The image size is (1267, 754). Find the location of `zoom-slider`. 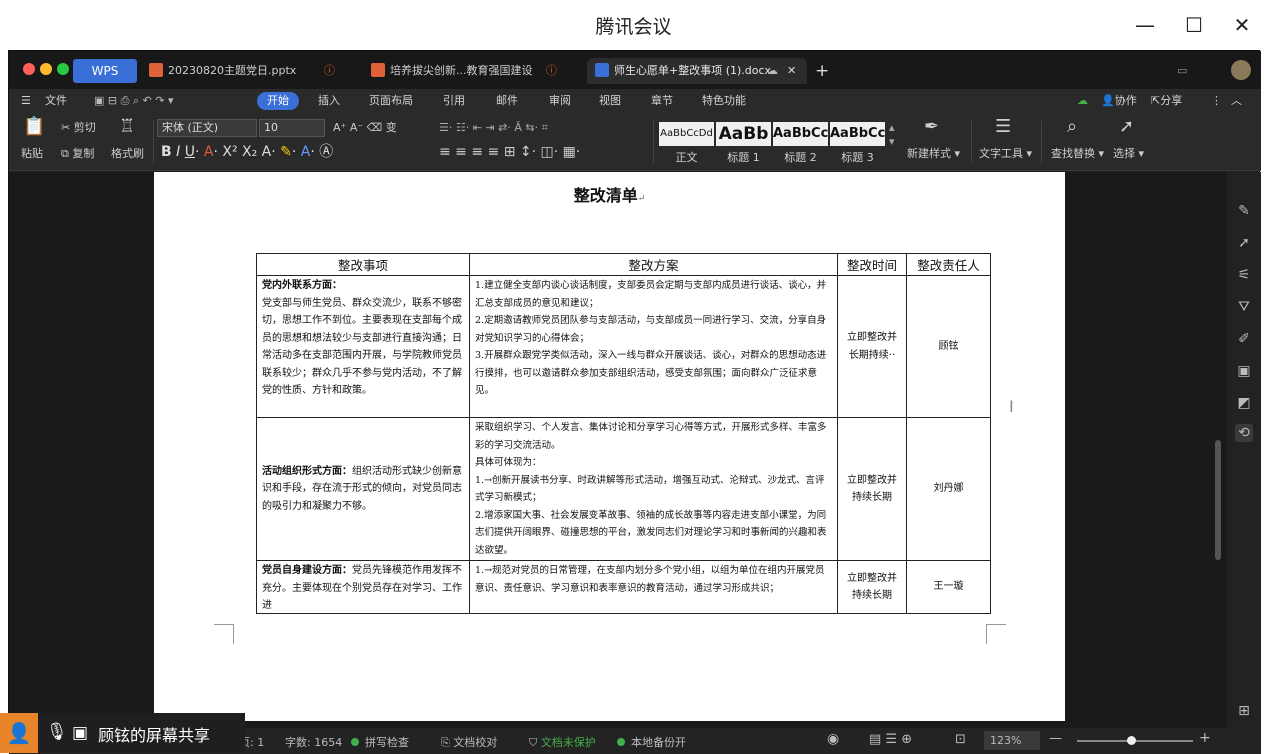

zoom-slider is located at coordinates (1135, 740).